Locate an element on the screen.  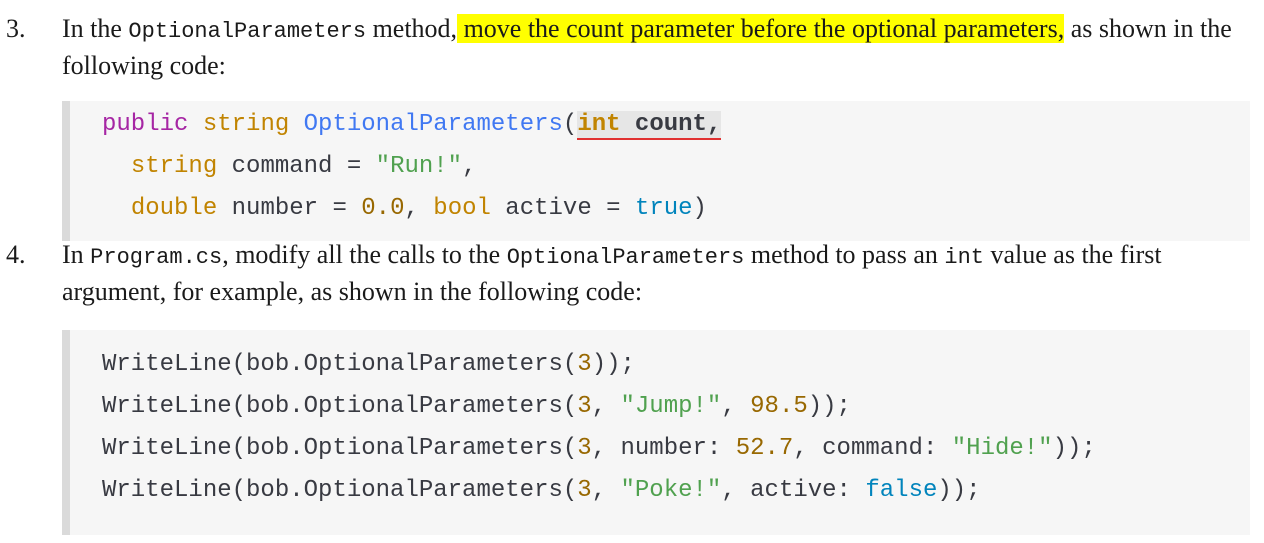
selected-parameter: int count, is located at coordinates (649, 125).